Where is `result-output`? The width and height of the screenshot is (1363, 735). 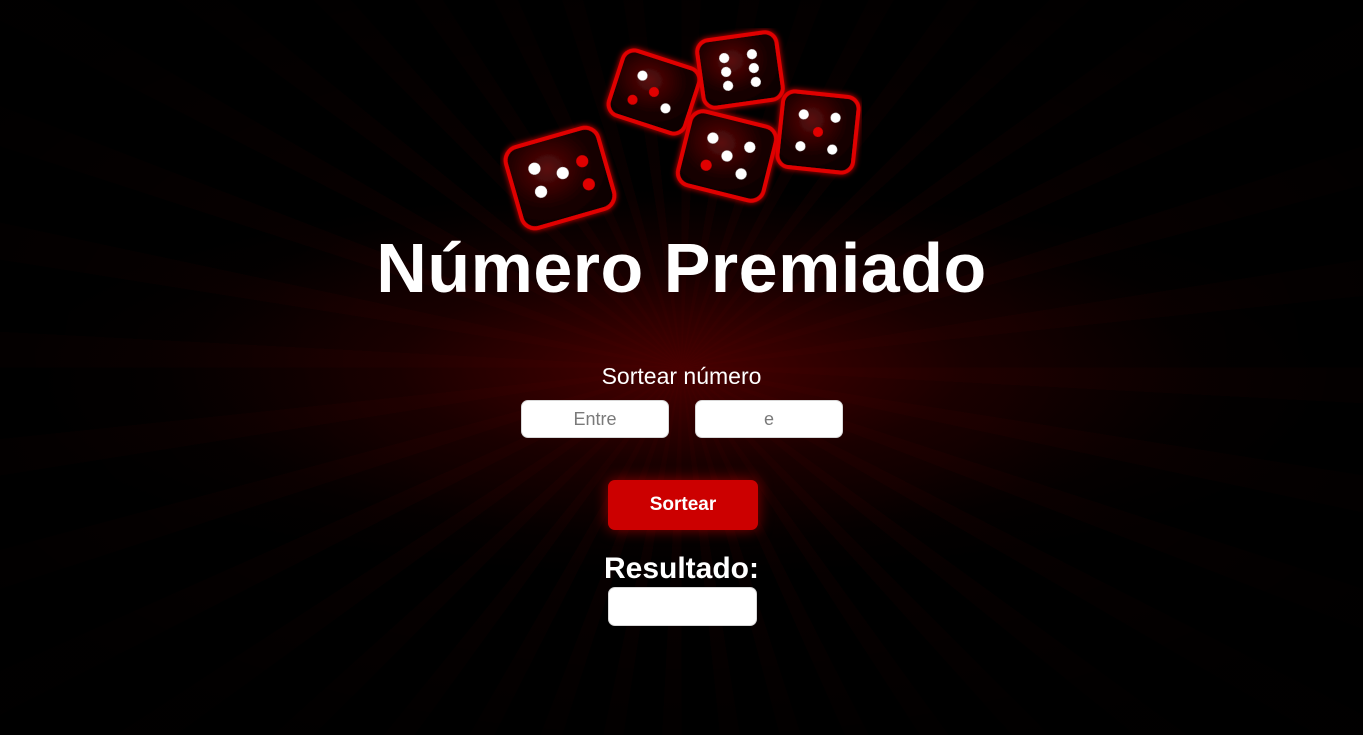 result-output is located at coordinates (682, 606).